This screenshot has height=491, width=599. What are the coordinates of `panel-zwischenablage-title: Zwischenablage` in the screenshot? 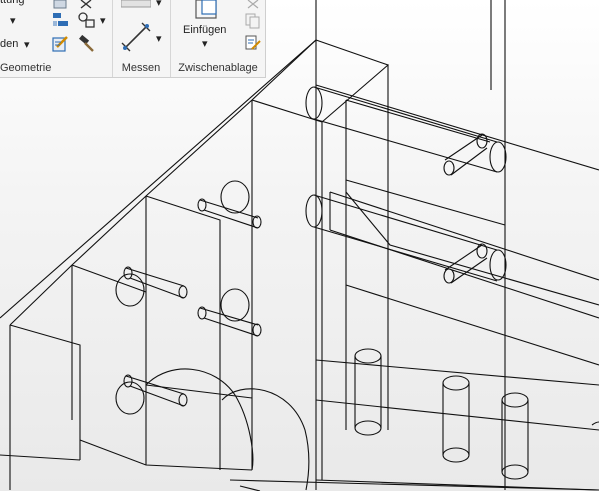 It's located at (218, 68).